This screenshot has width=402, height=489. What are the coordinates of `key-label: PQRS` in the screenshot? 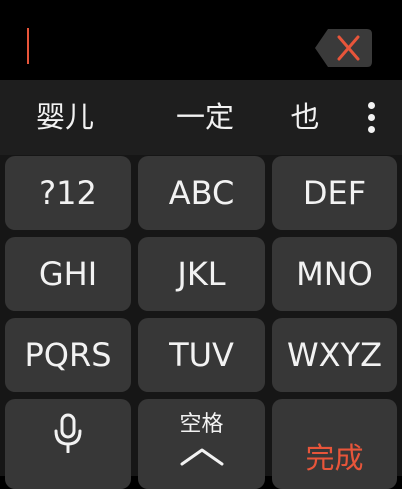 It's located at (68, 355).